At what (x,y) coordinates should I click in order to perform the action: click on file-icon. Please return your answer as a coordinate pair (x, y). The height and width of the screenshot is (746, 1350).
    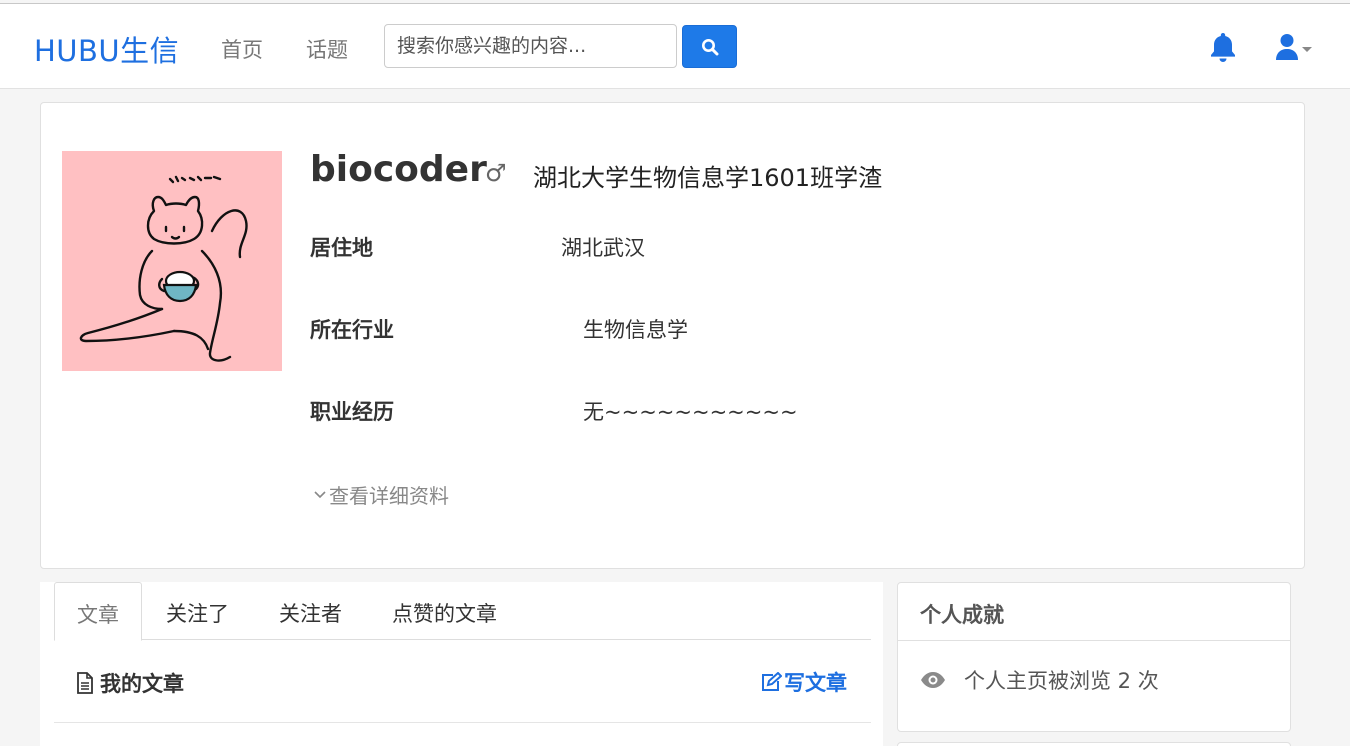
    Looking at the image, I should click on (85, 683).